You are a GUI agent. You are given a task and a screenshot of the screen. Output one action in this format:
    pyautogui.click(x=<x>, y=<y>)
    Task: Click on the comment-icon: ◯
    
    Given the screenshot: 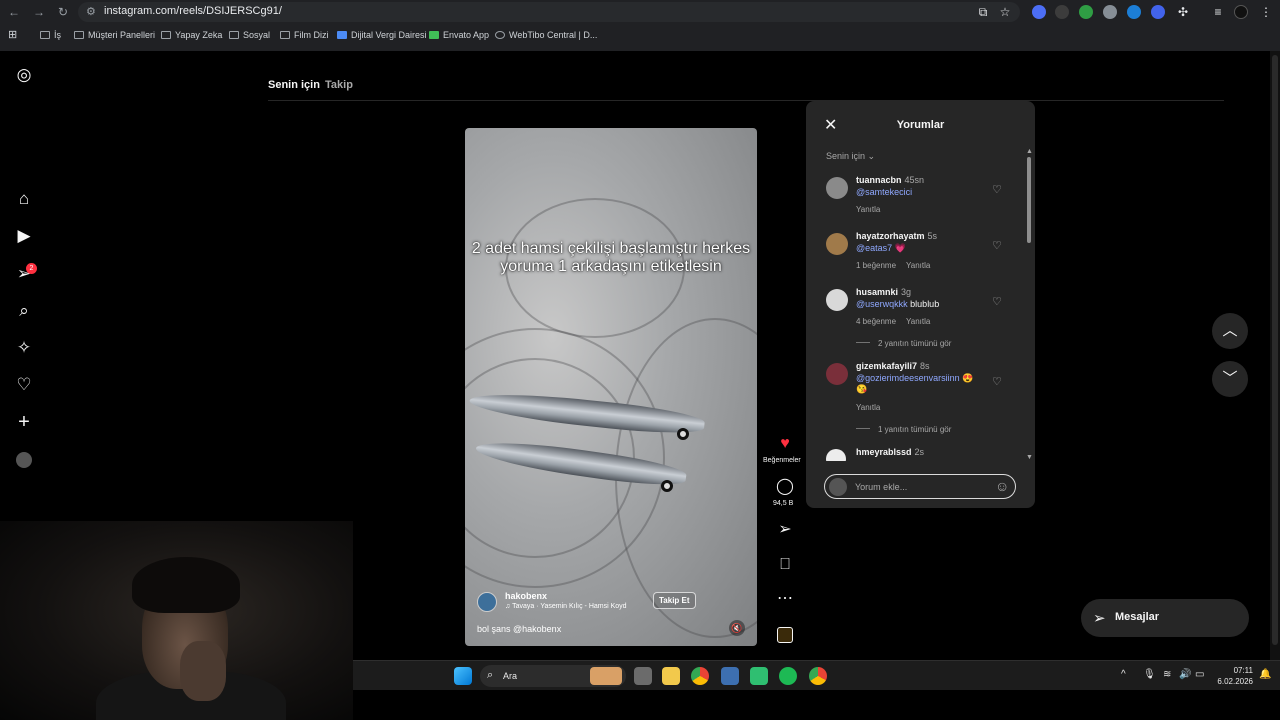 What is the action you would take?
    pyautogui.click(x=785, y=487)
    